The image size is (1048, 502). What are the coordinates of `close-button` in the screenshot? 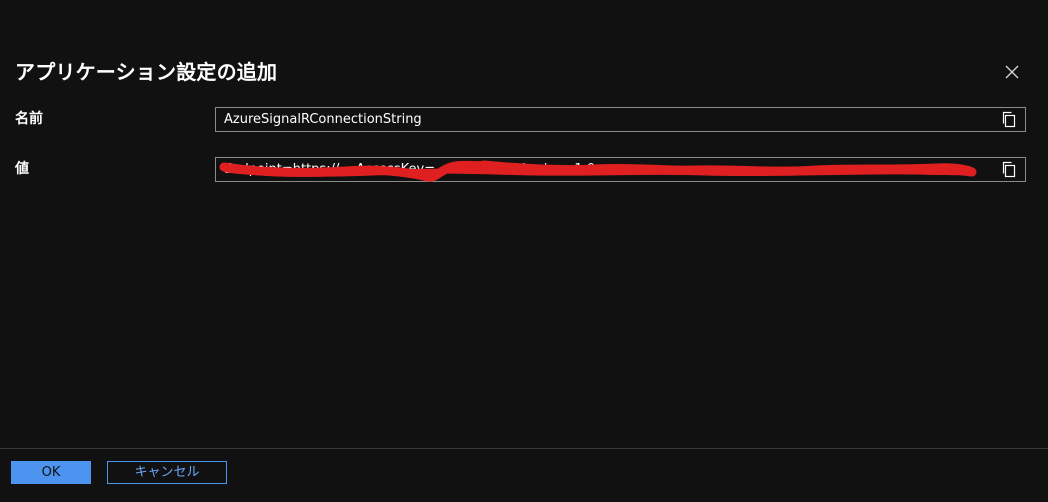 It's located at (1012, 72).